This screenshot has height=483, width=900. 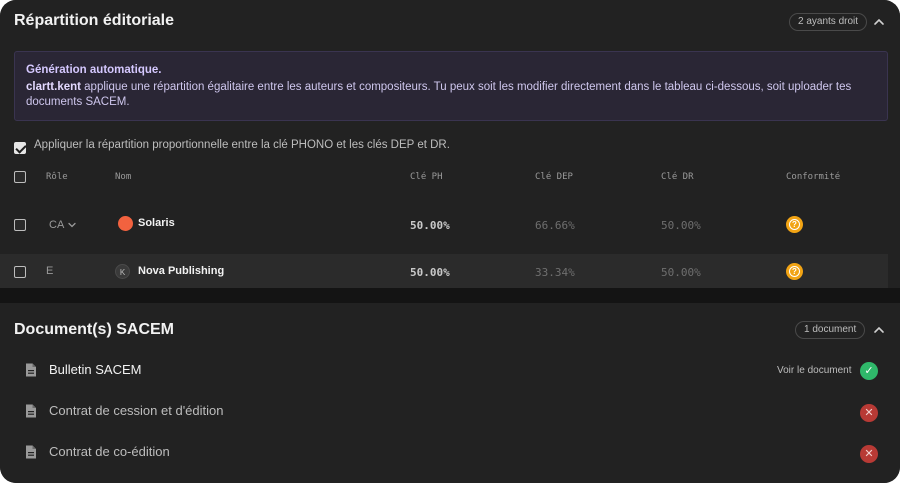 I want to click on documents-title: Document(s) SACEM, so click(x=94, y=329).